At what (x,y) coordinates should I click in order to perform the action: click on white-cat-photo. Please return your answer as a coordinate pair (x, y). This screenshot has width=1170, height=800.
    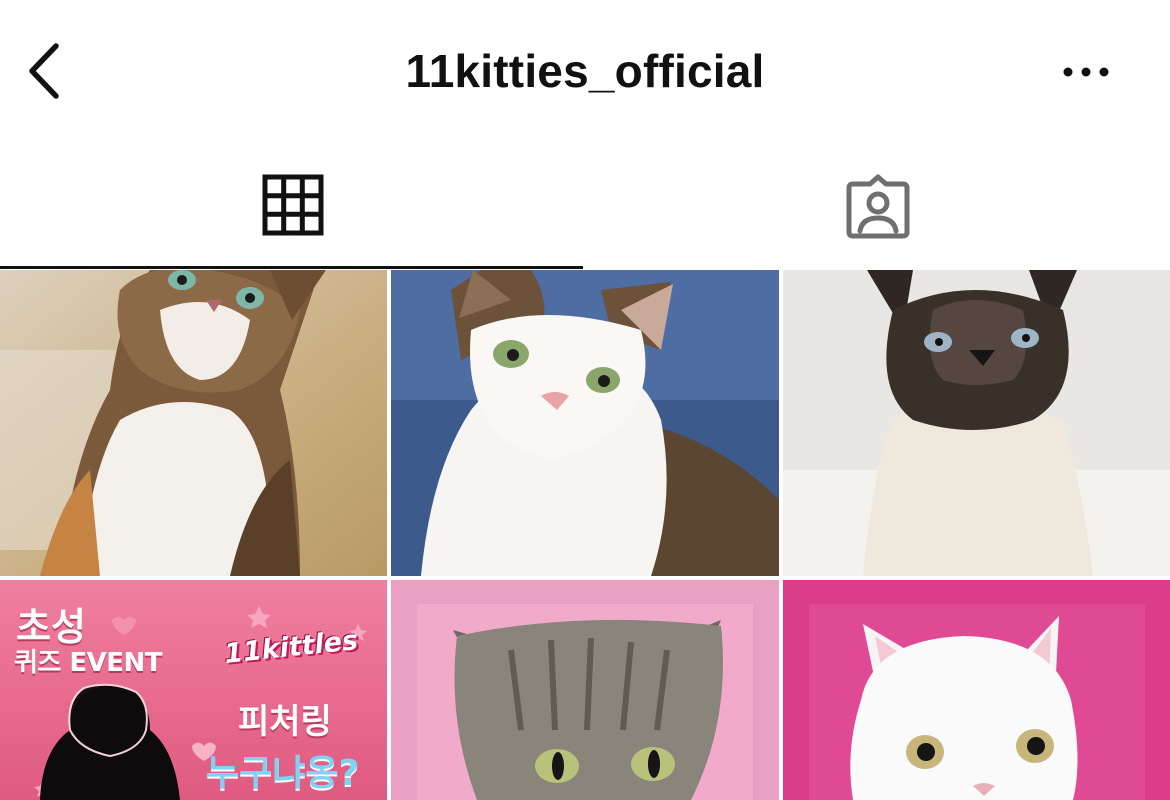
    Looking at the image, I should click on (976, 690).